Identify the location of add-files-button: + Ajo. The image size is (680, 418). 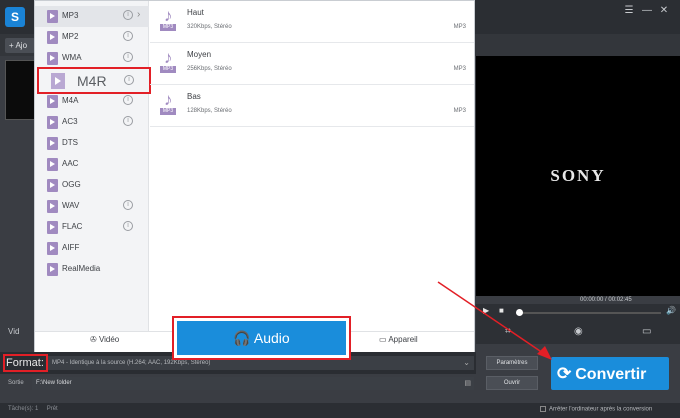
(20, 45).